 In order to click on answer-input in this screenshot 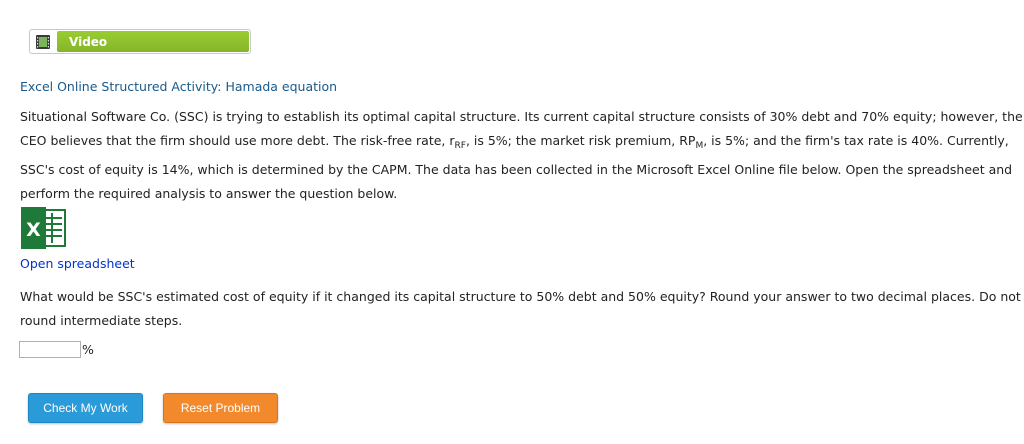, I will do `click(50, 349)`.